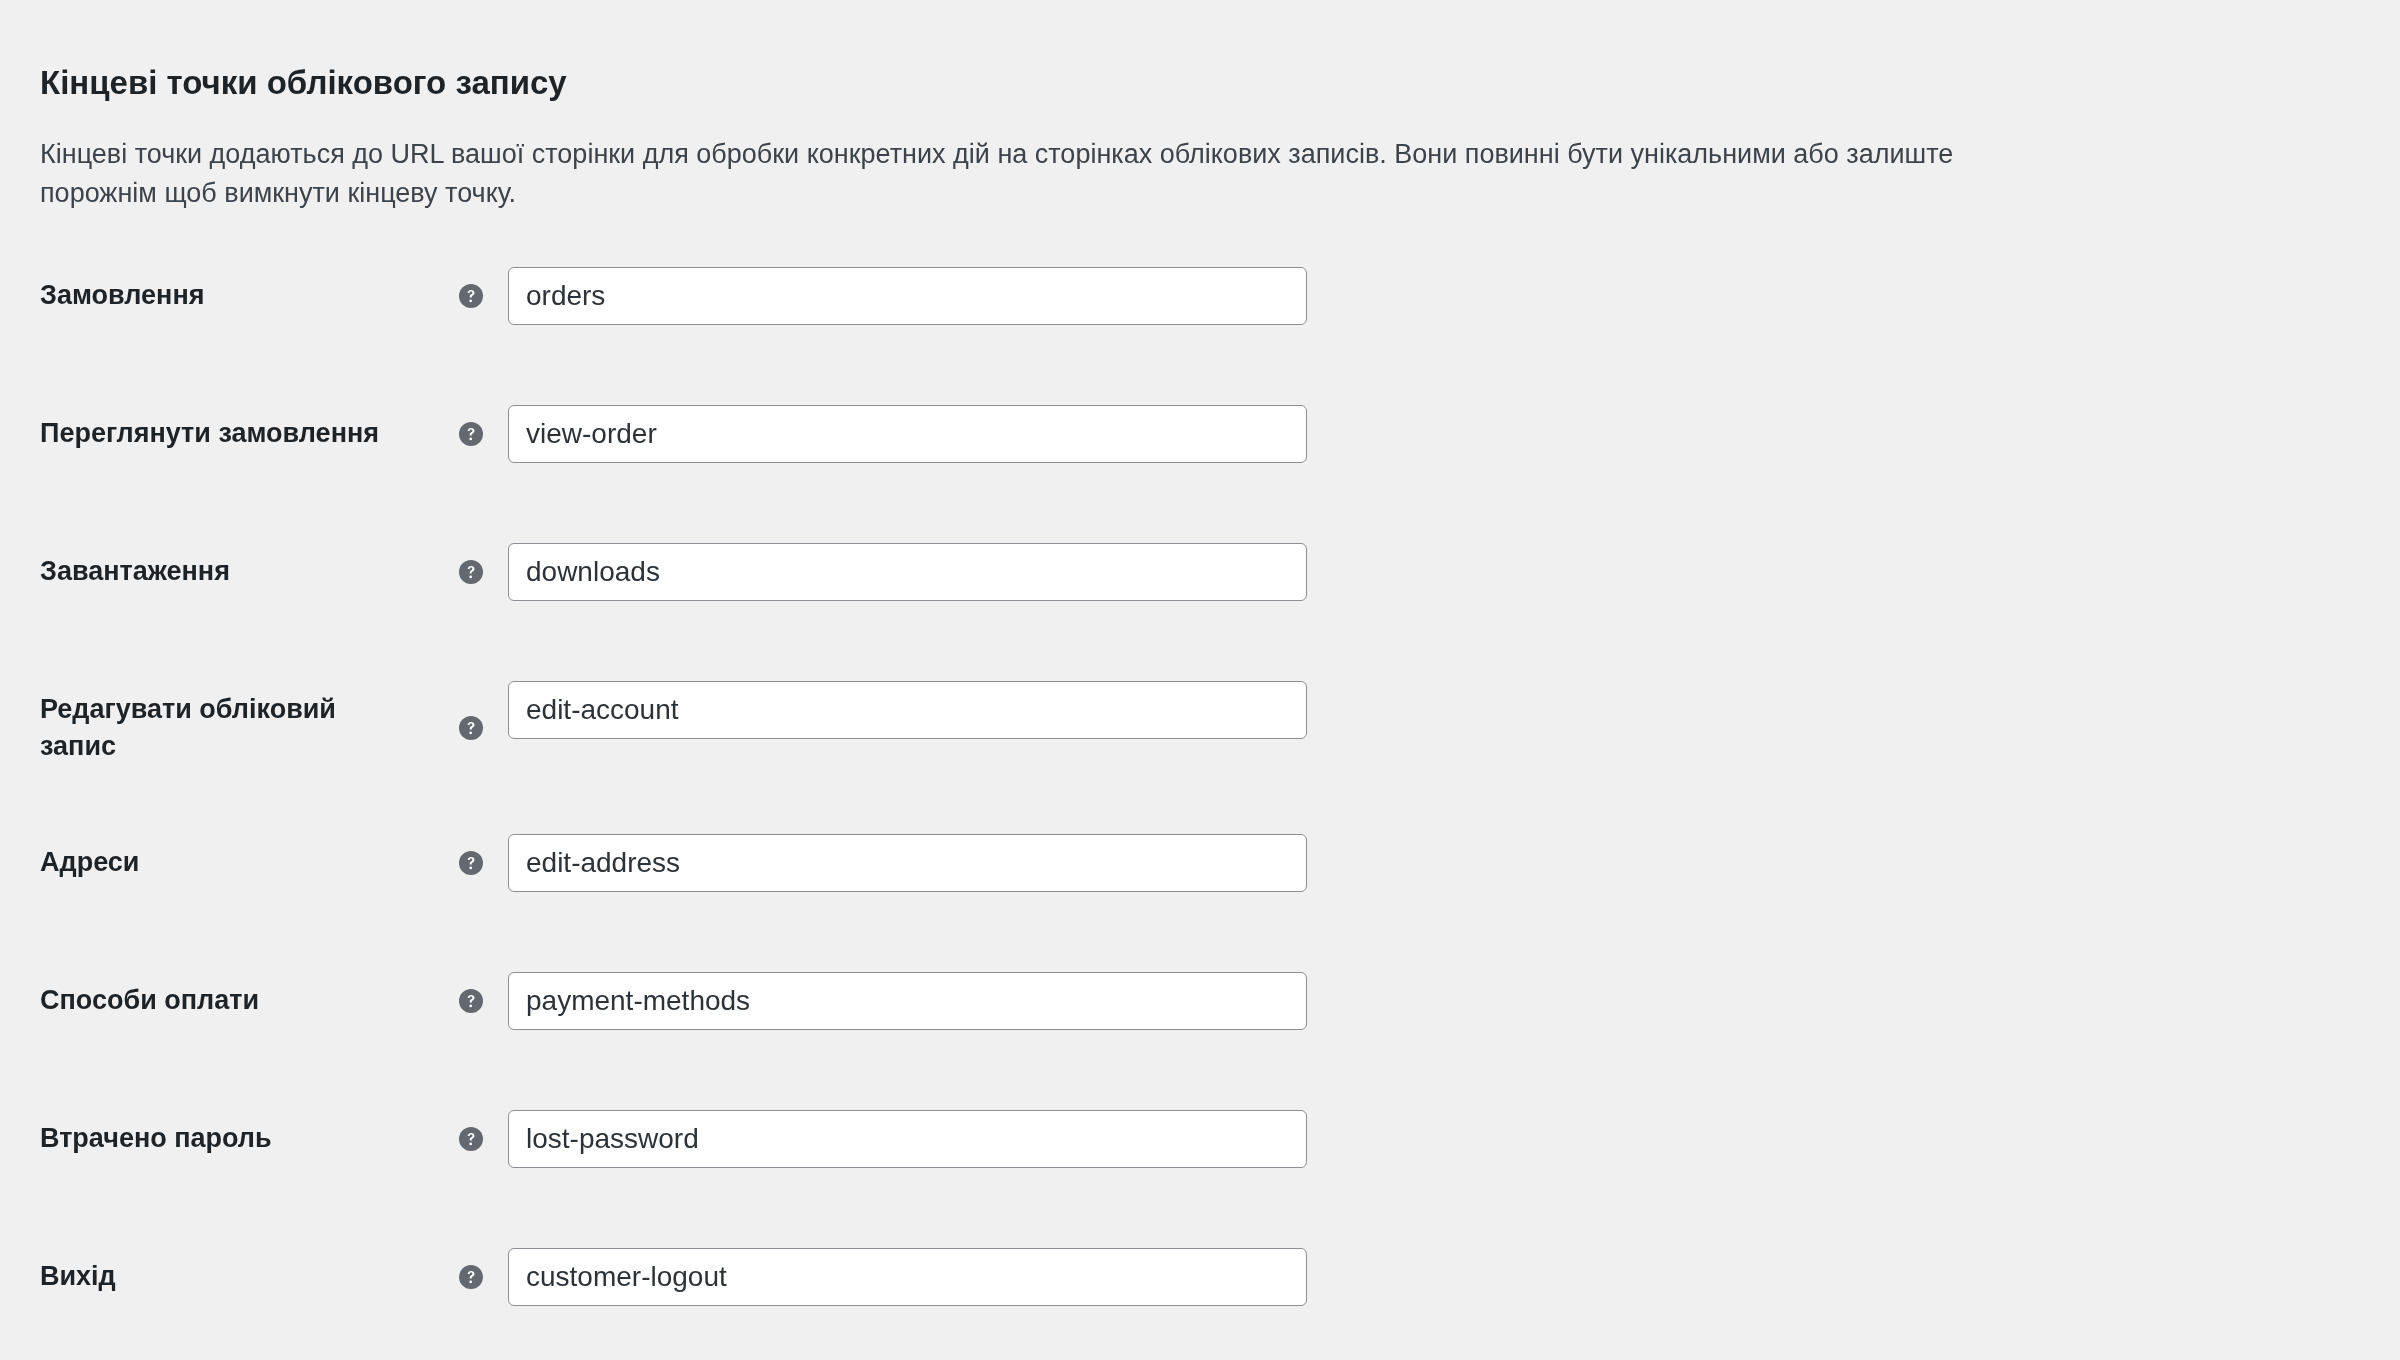 This screenshot has height=1360, width=2400. What do you see at coordinates (156, 1138) in the screenshot?
I see `field-label: Втрачено пароль` at bounding box center [156, 1138].